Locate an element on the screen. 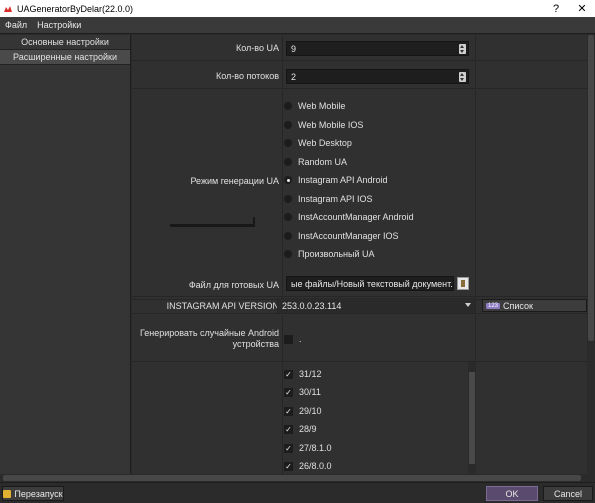  android-version-item: ✓ 30/11 is located at coordinates (302, 392).